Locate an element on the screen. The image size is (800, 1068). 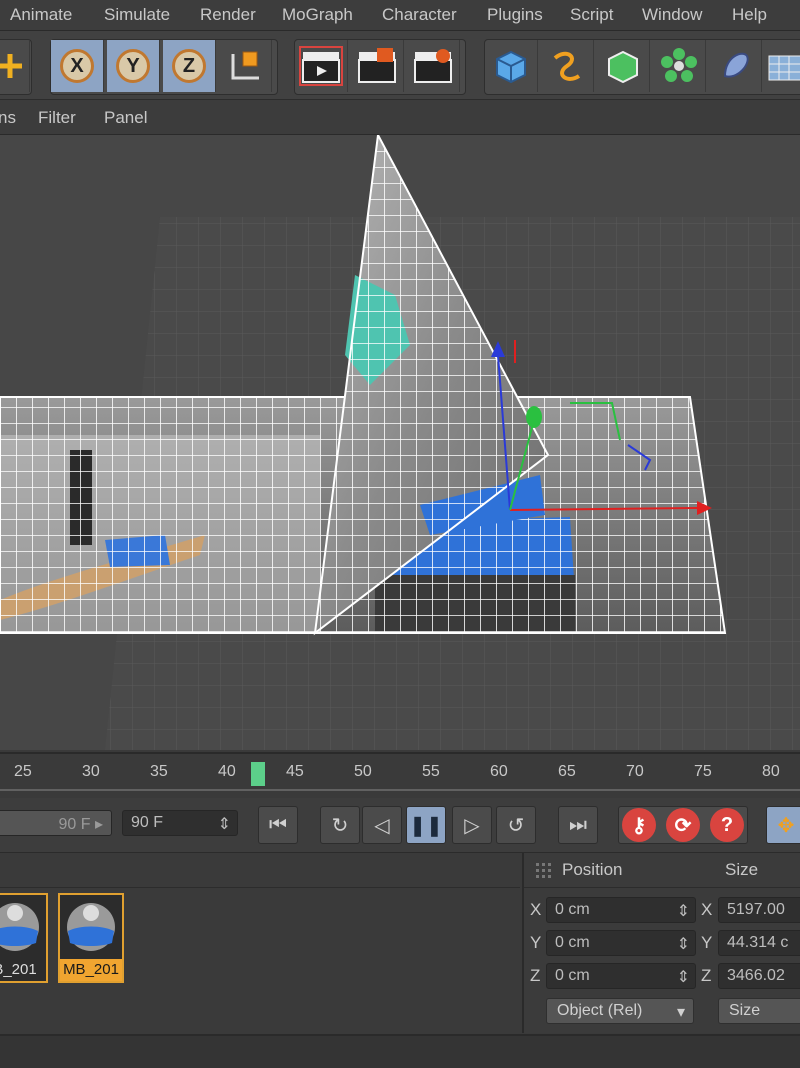
move-tool-button is located at coordinates (15, 66).